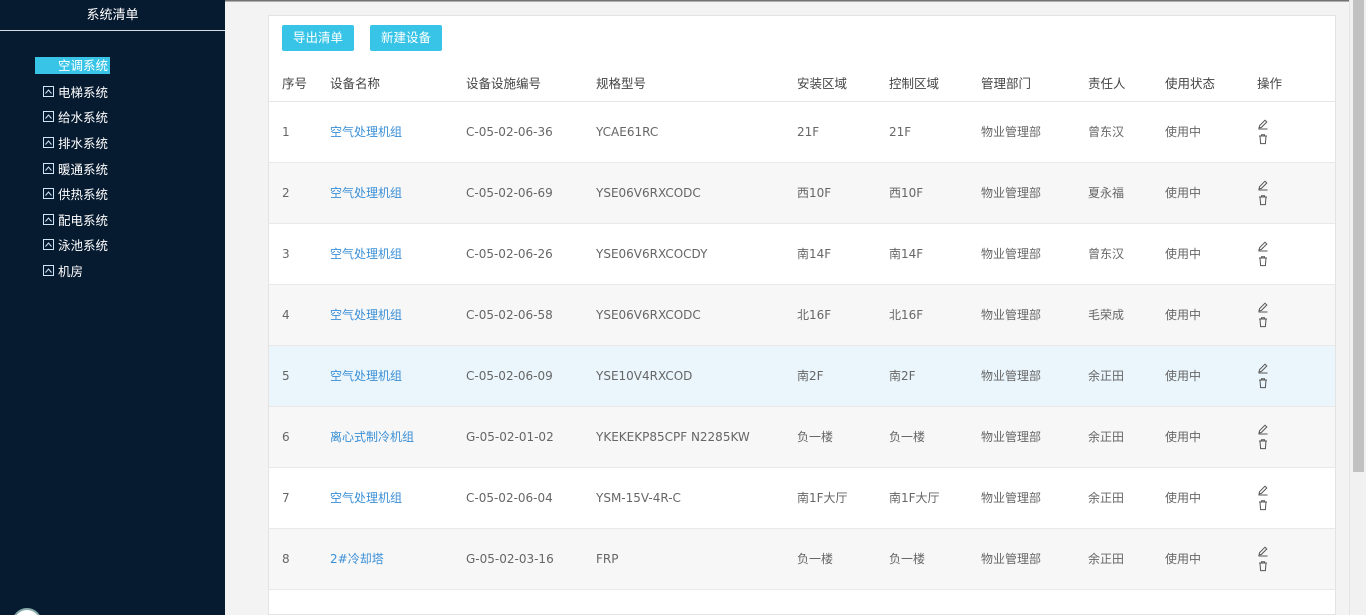 The height and width of the screenshot is (615, 1366). I want to click on column-header: 序号, so click(299, 83).